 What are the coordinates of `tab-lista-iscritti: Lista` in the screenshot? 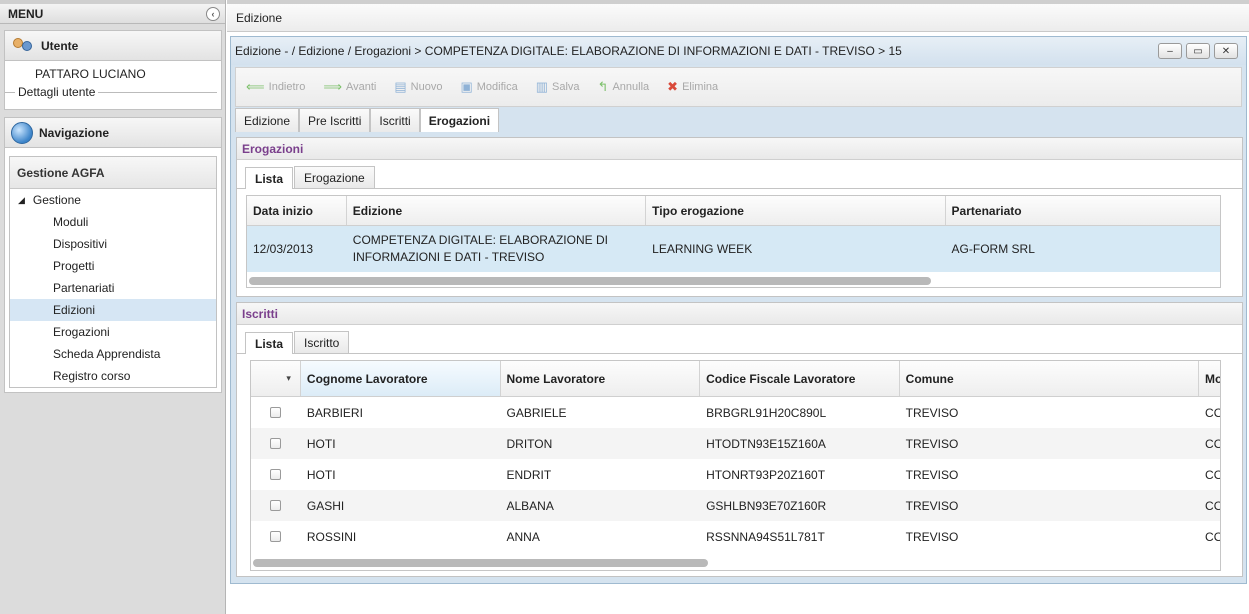 It's located at (269, 343).